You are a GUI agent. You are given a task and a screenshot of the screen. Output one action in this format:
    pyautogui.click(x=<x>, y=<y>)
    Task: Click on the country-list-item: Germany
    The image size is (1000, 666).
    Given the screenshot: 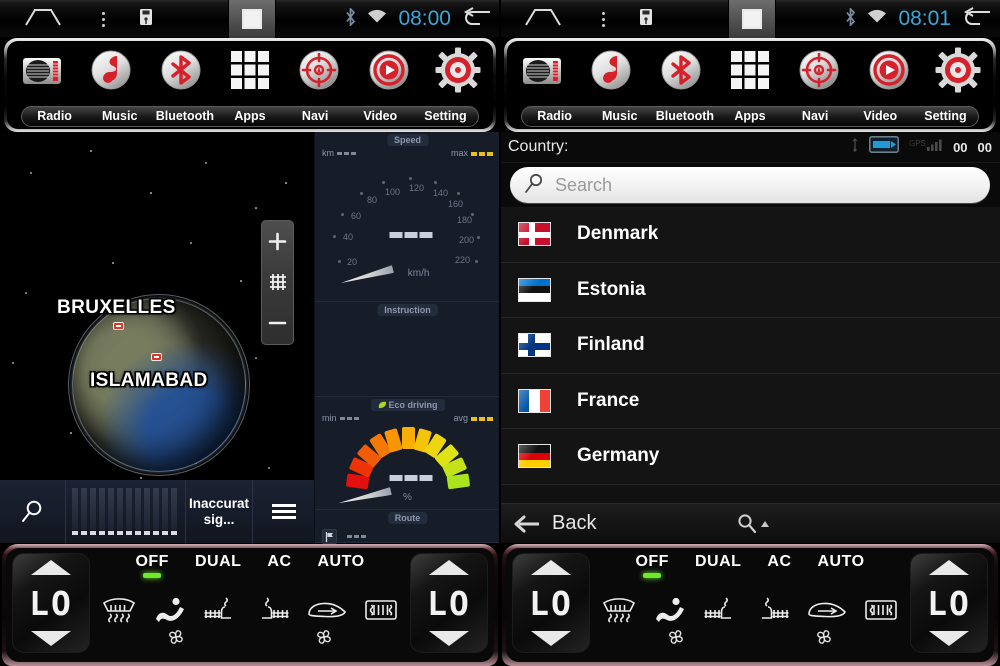 What is the action you would take?
    pyautogui.click(x=750, y=457)
    